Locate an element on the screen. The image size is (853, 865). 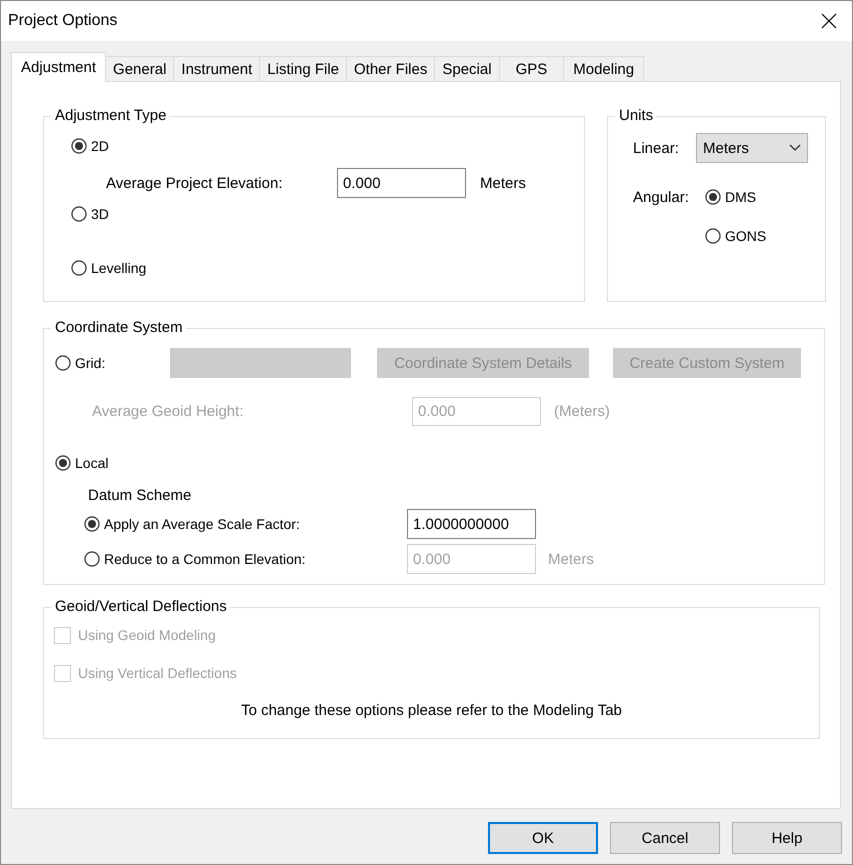
group-title: Adjustment Type is located at coordinates (110, 116).